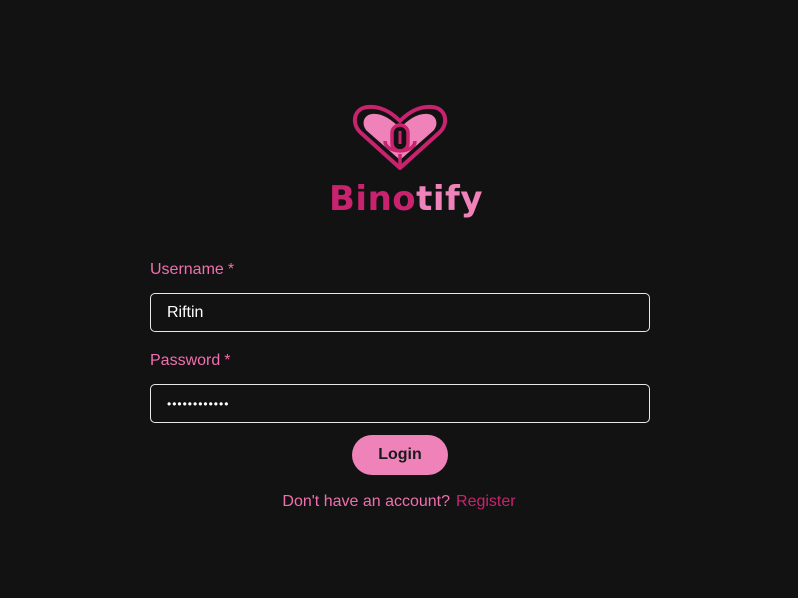 The height and width of the screenshot is (598, 798). I want to click on brand-name-part1: Bino, so click(373, 199).